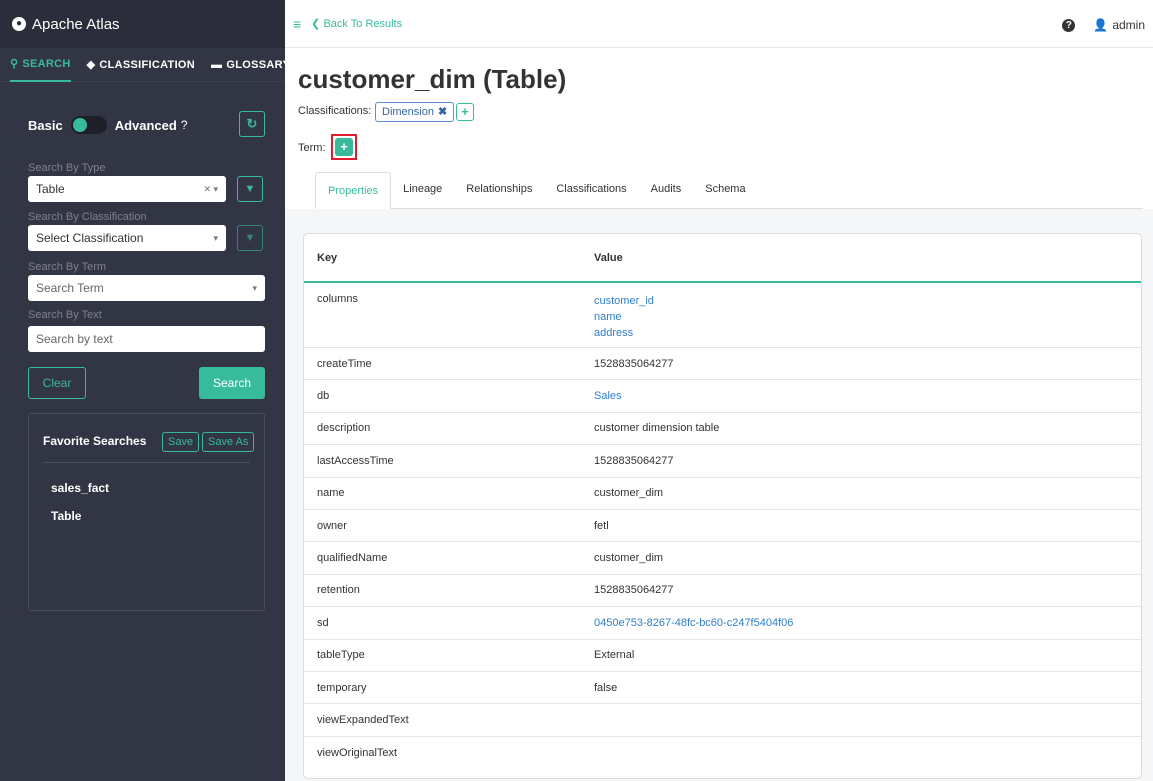 This screenshot has height=781, width=1153. Describe the element at coordinates (46, 63) in the screenshot. I see `tab-search-label: SEARCH` at that location.